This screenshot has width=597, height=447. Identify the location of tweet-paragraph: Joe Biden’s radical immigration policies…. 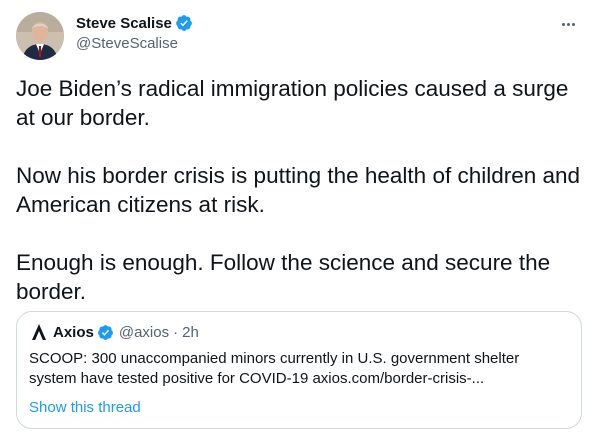
(292, 103).